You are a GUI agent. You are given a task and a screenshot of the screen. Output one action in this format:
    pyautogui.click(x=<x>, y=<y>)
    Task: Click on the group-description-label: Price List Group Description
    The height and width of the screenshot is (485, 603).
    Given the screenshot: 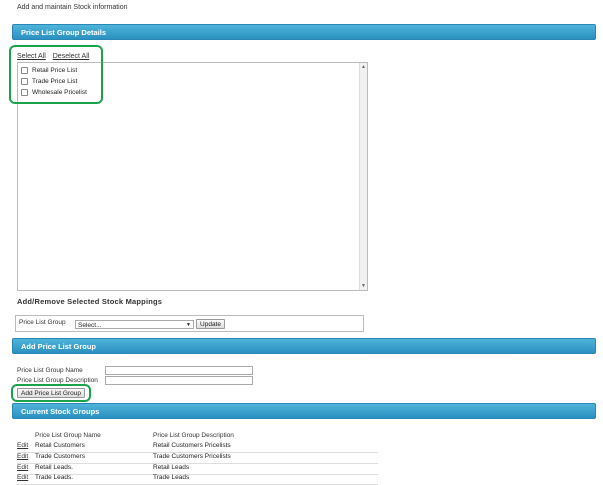 What is the action you would take?
    pyautogui.click(x=57, y=380)
    